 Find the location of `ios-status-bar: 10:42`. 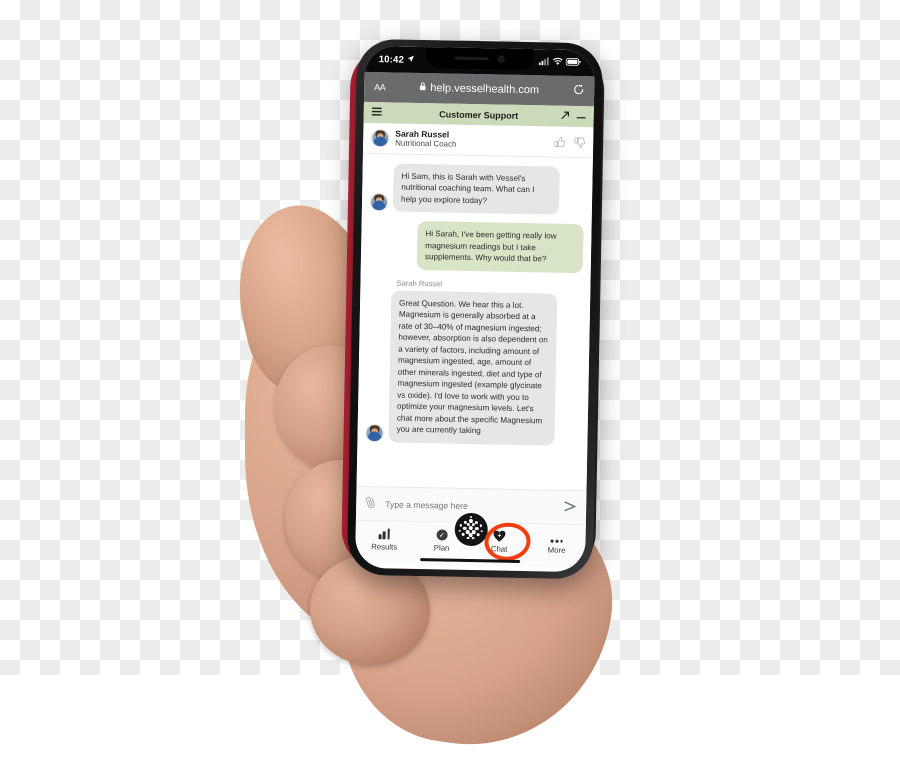

ios-status-bar: 10:42 is located at coordinates (479, 61).